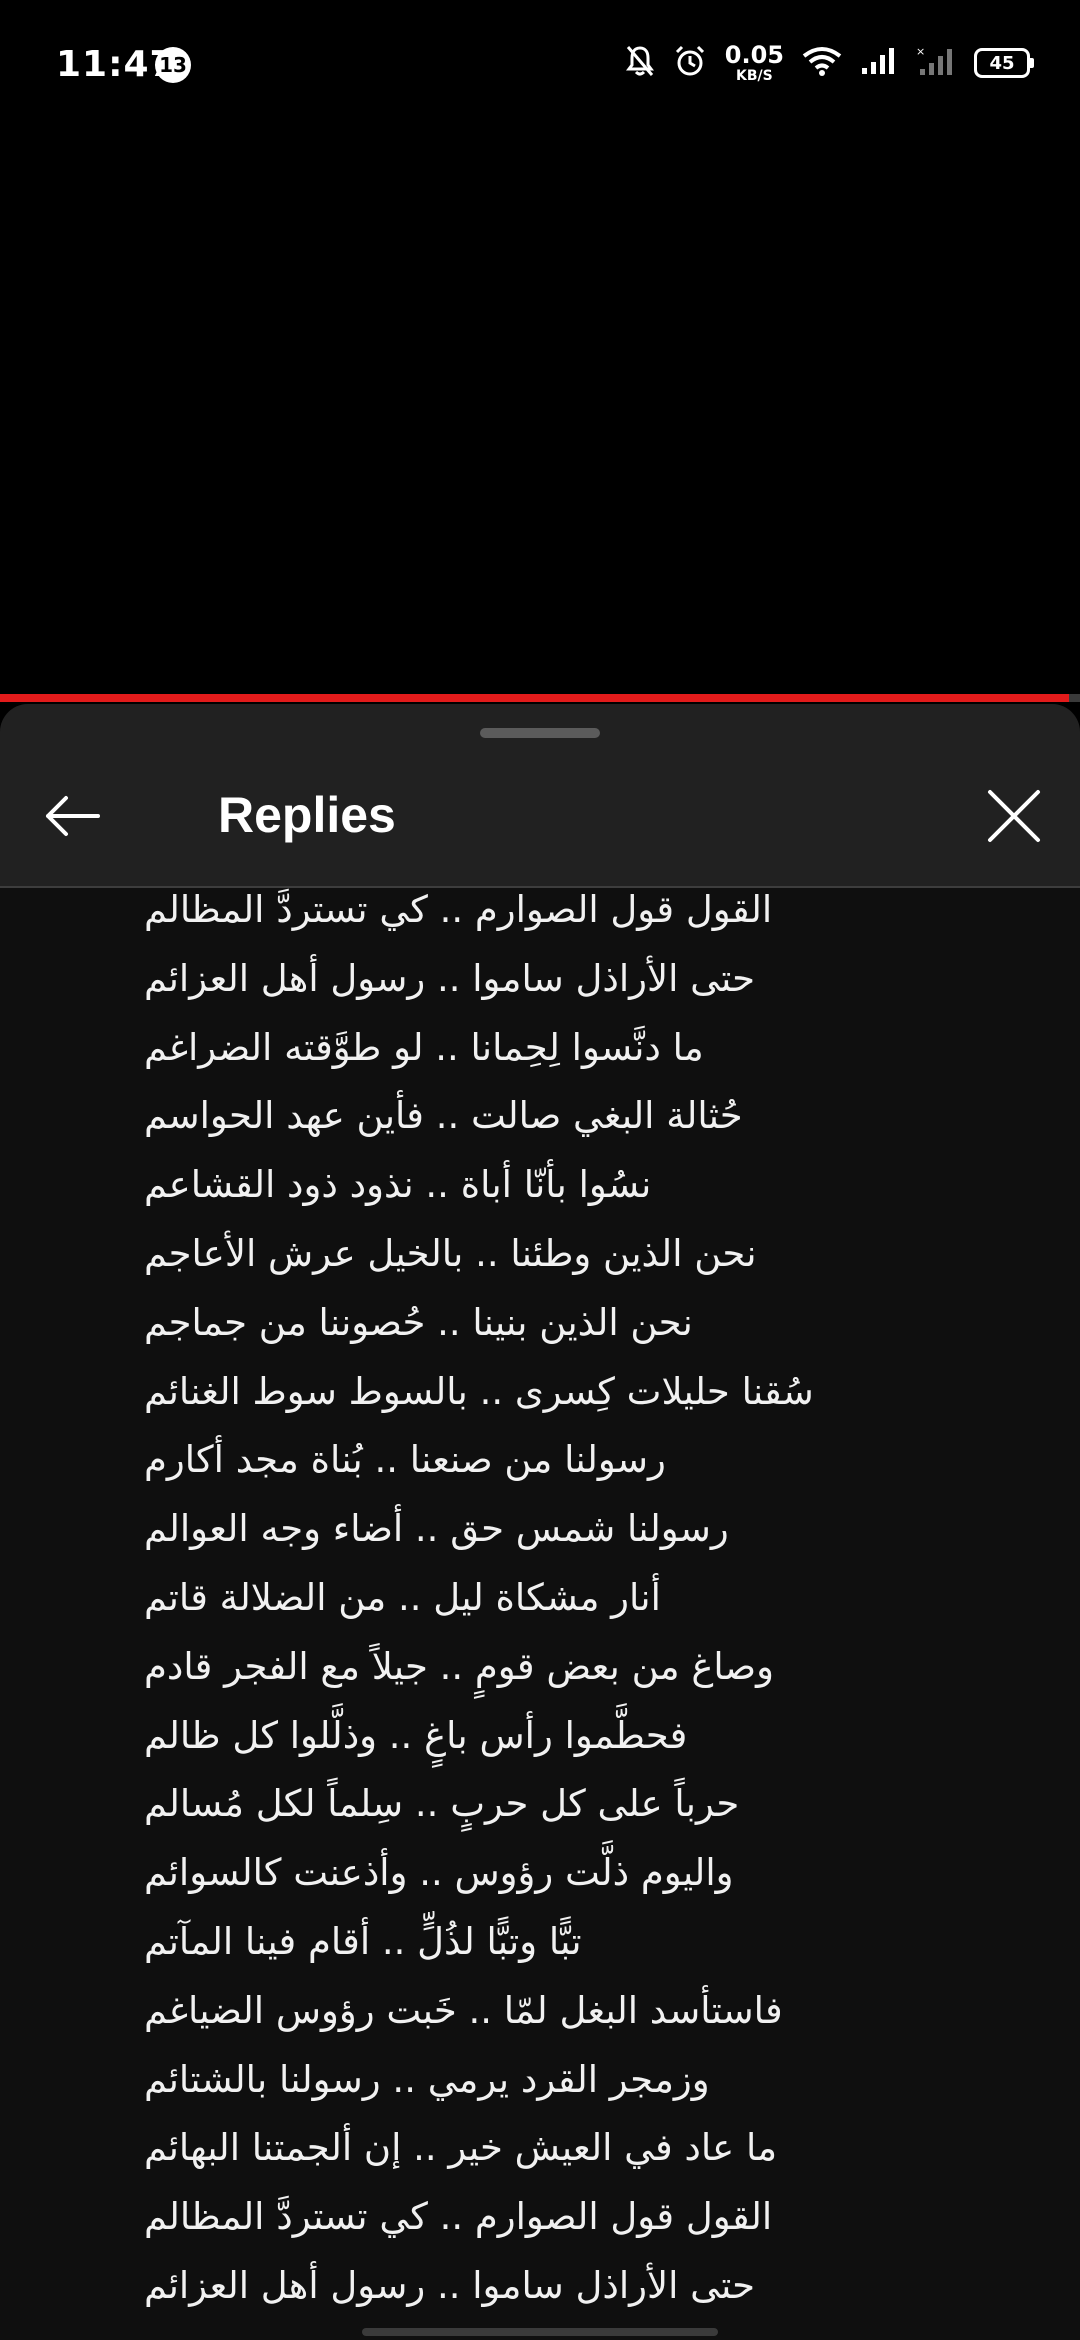 This screenshot has height=2340, width=1080. Describe the element at coordinates (173, 65) in the screenshot. I see `notification-count-badge: 13` at that location.